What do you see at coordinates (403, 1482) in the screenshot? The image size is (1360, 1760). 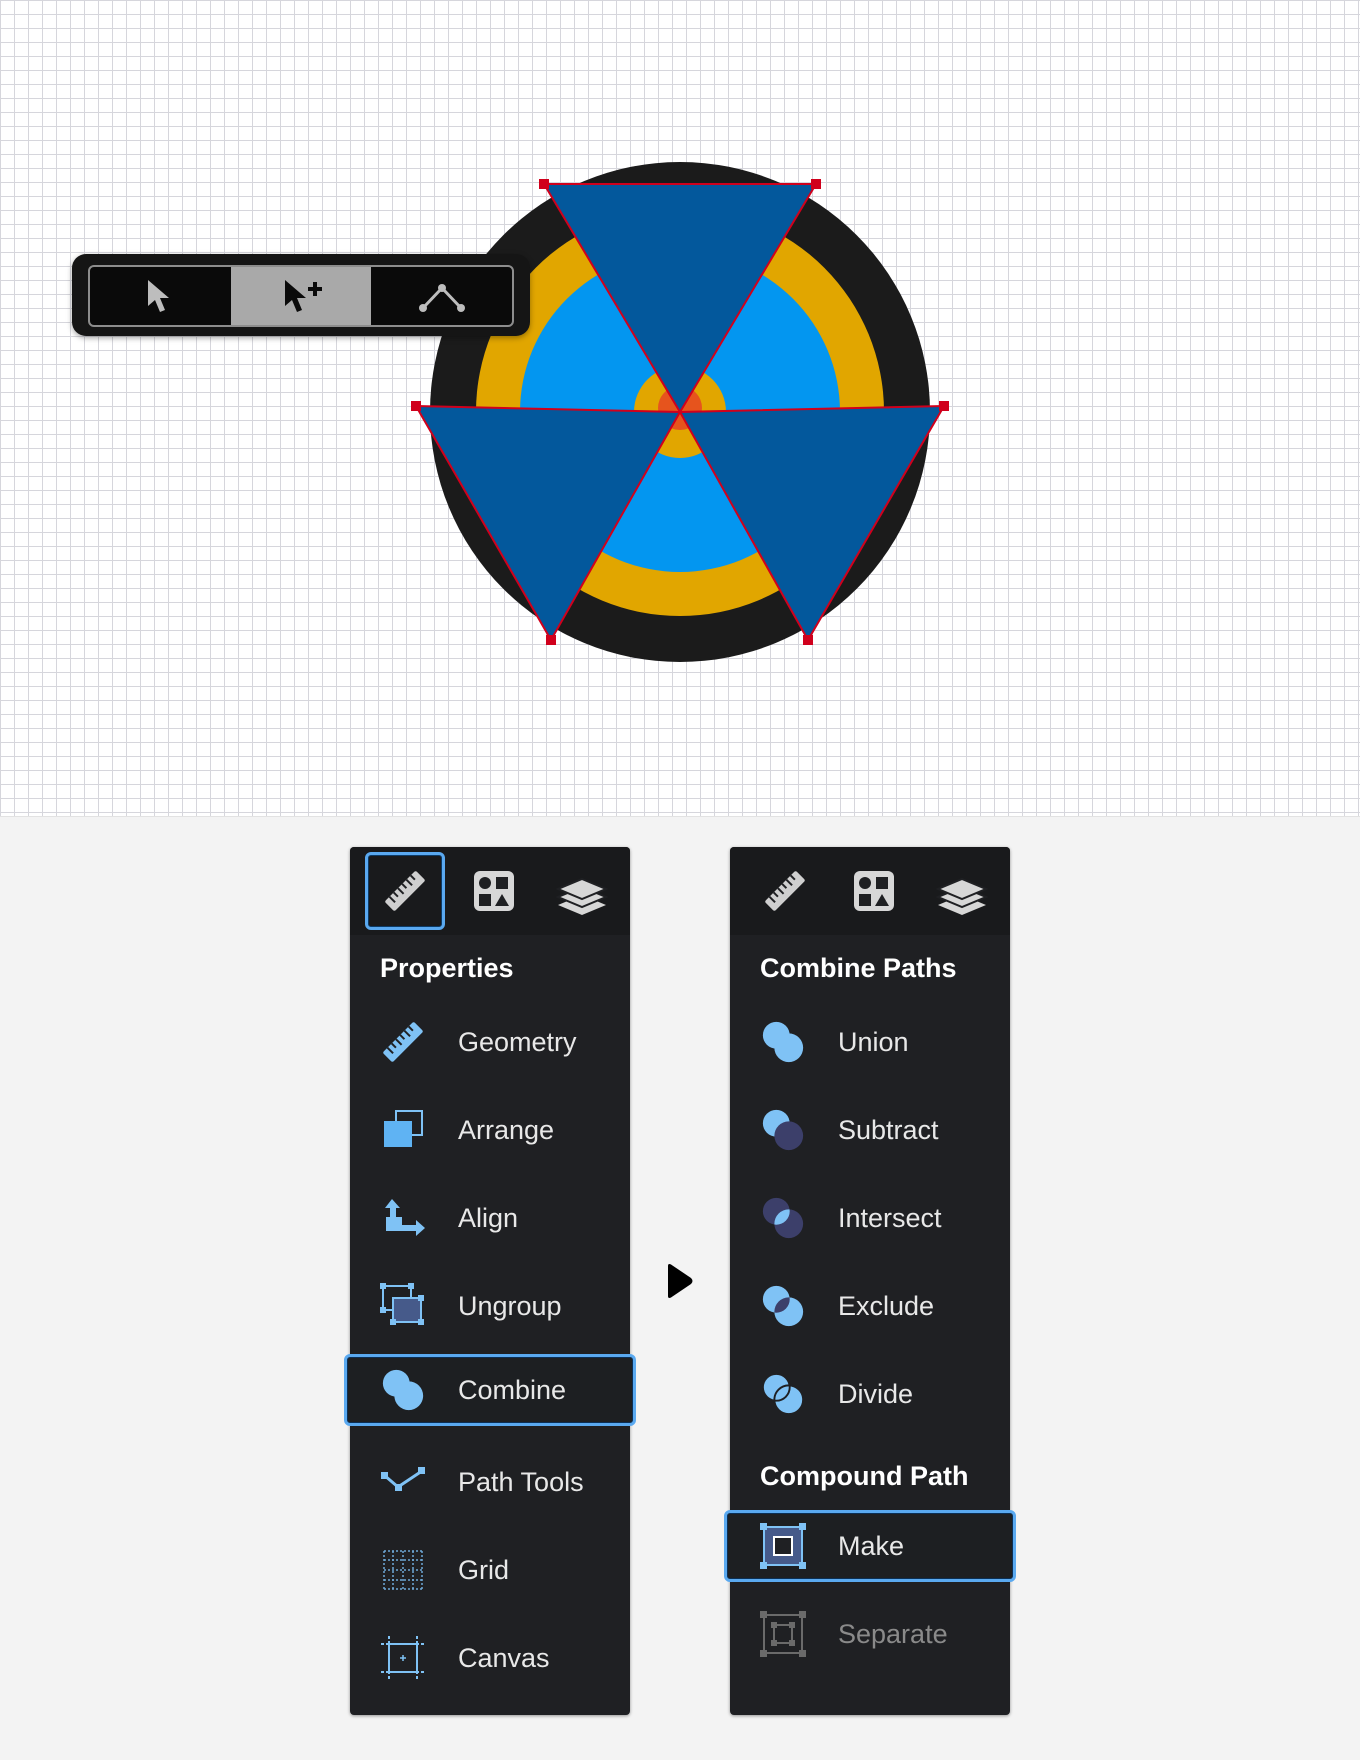 I see `path-tools-icon` at bounding box center [403, 1482].